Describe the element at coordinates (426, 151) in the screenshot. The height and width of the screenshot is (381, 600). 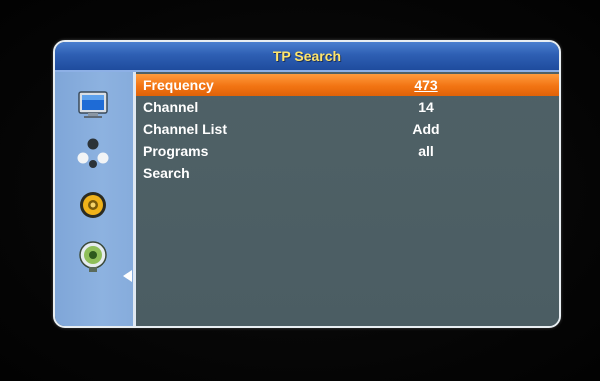
I see `programs-value: all` at that location.